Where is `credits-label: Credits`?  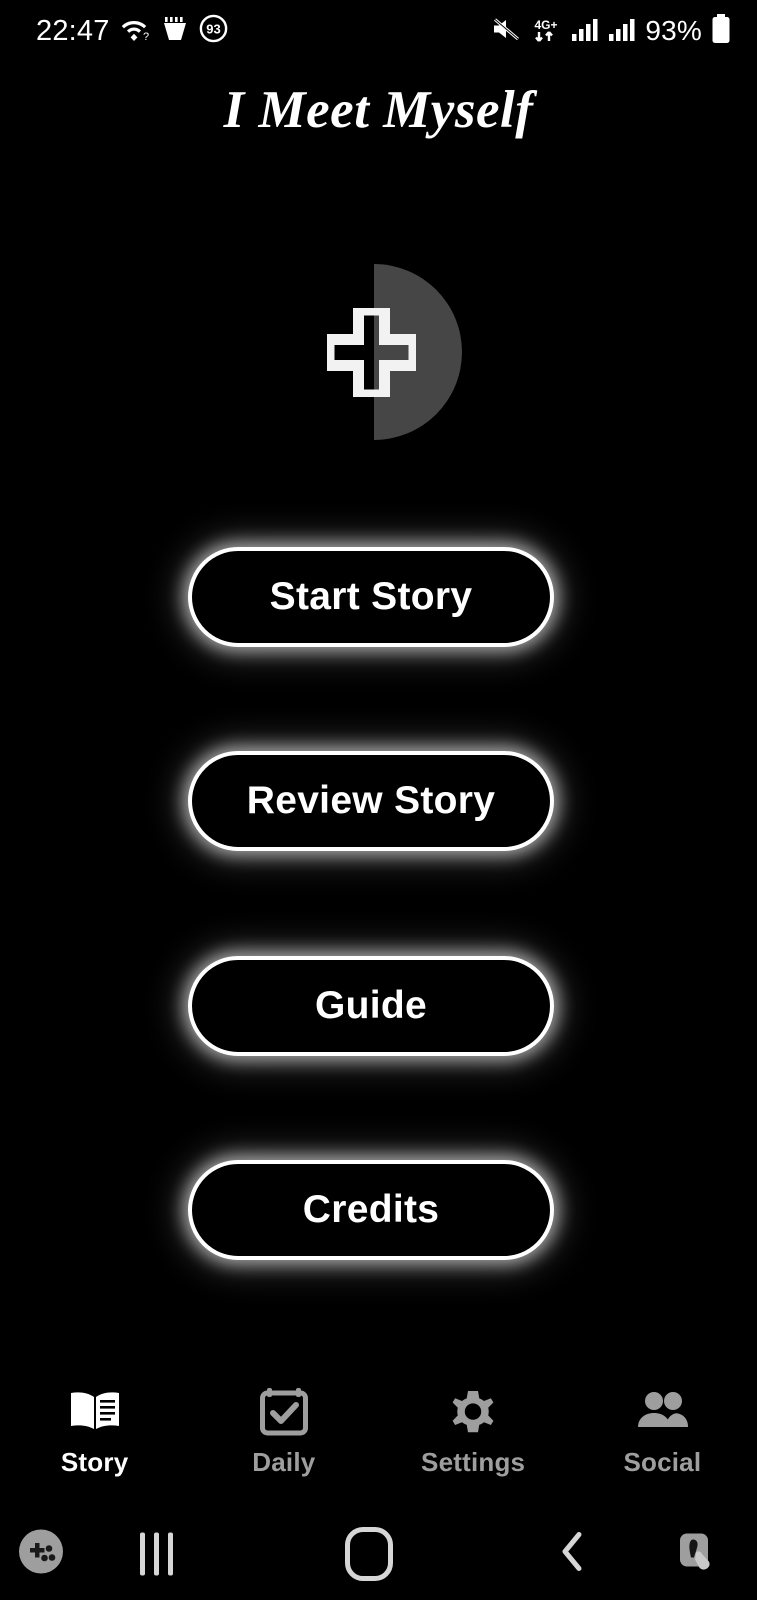
credits-label: Credits is located at coordinates (371, 1209).